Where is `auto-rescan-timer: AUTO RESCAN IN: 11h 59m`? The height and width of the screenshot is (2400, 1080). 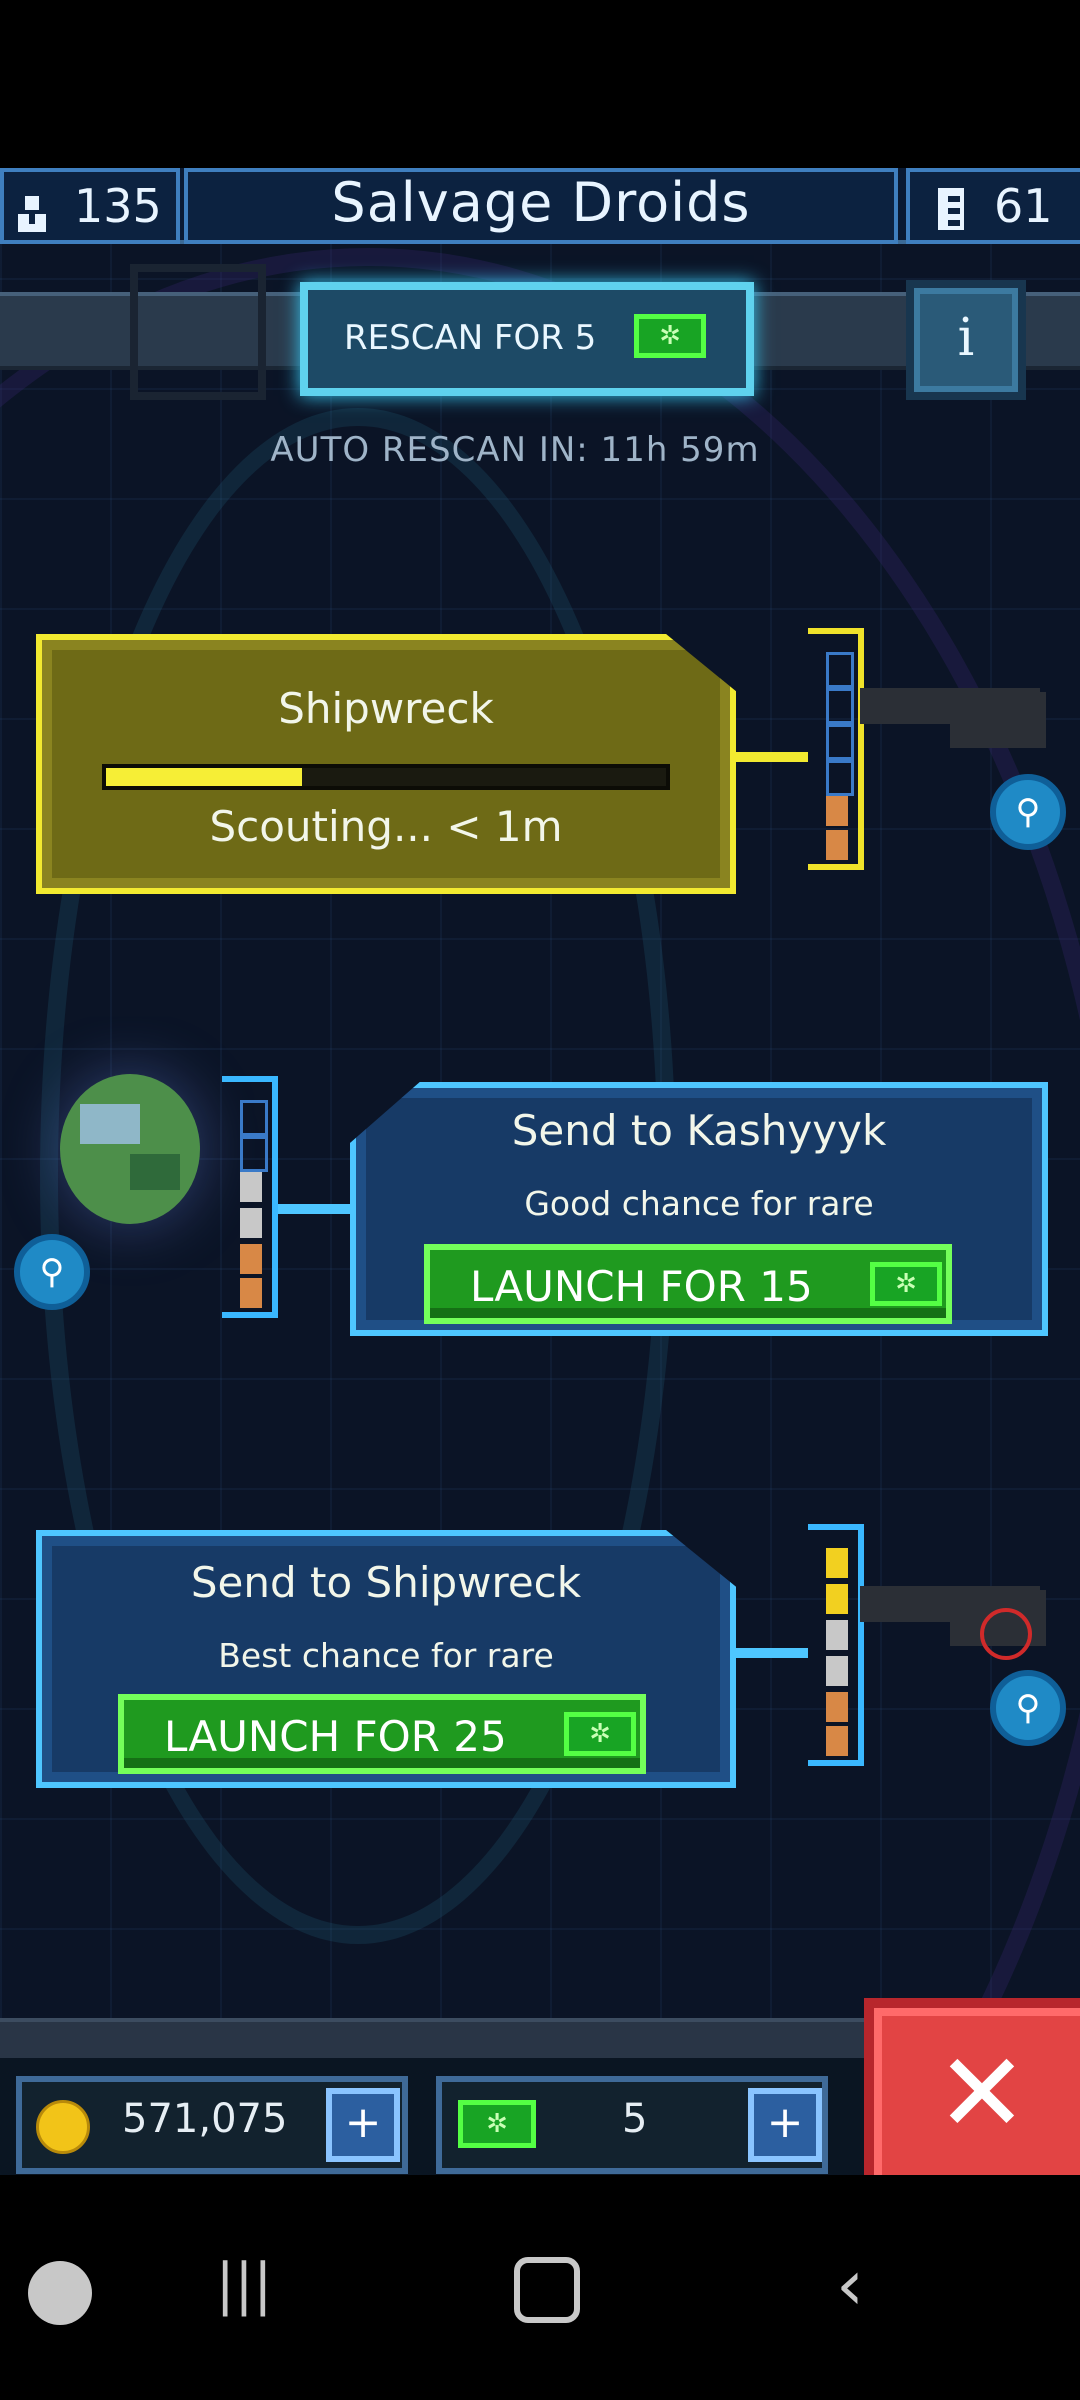 auto-rescan-timer: AUTO RESCAN IN: 11h 59m is located at coordinates (515, 450).